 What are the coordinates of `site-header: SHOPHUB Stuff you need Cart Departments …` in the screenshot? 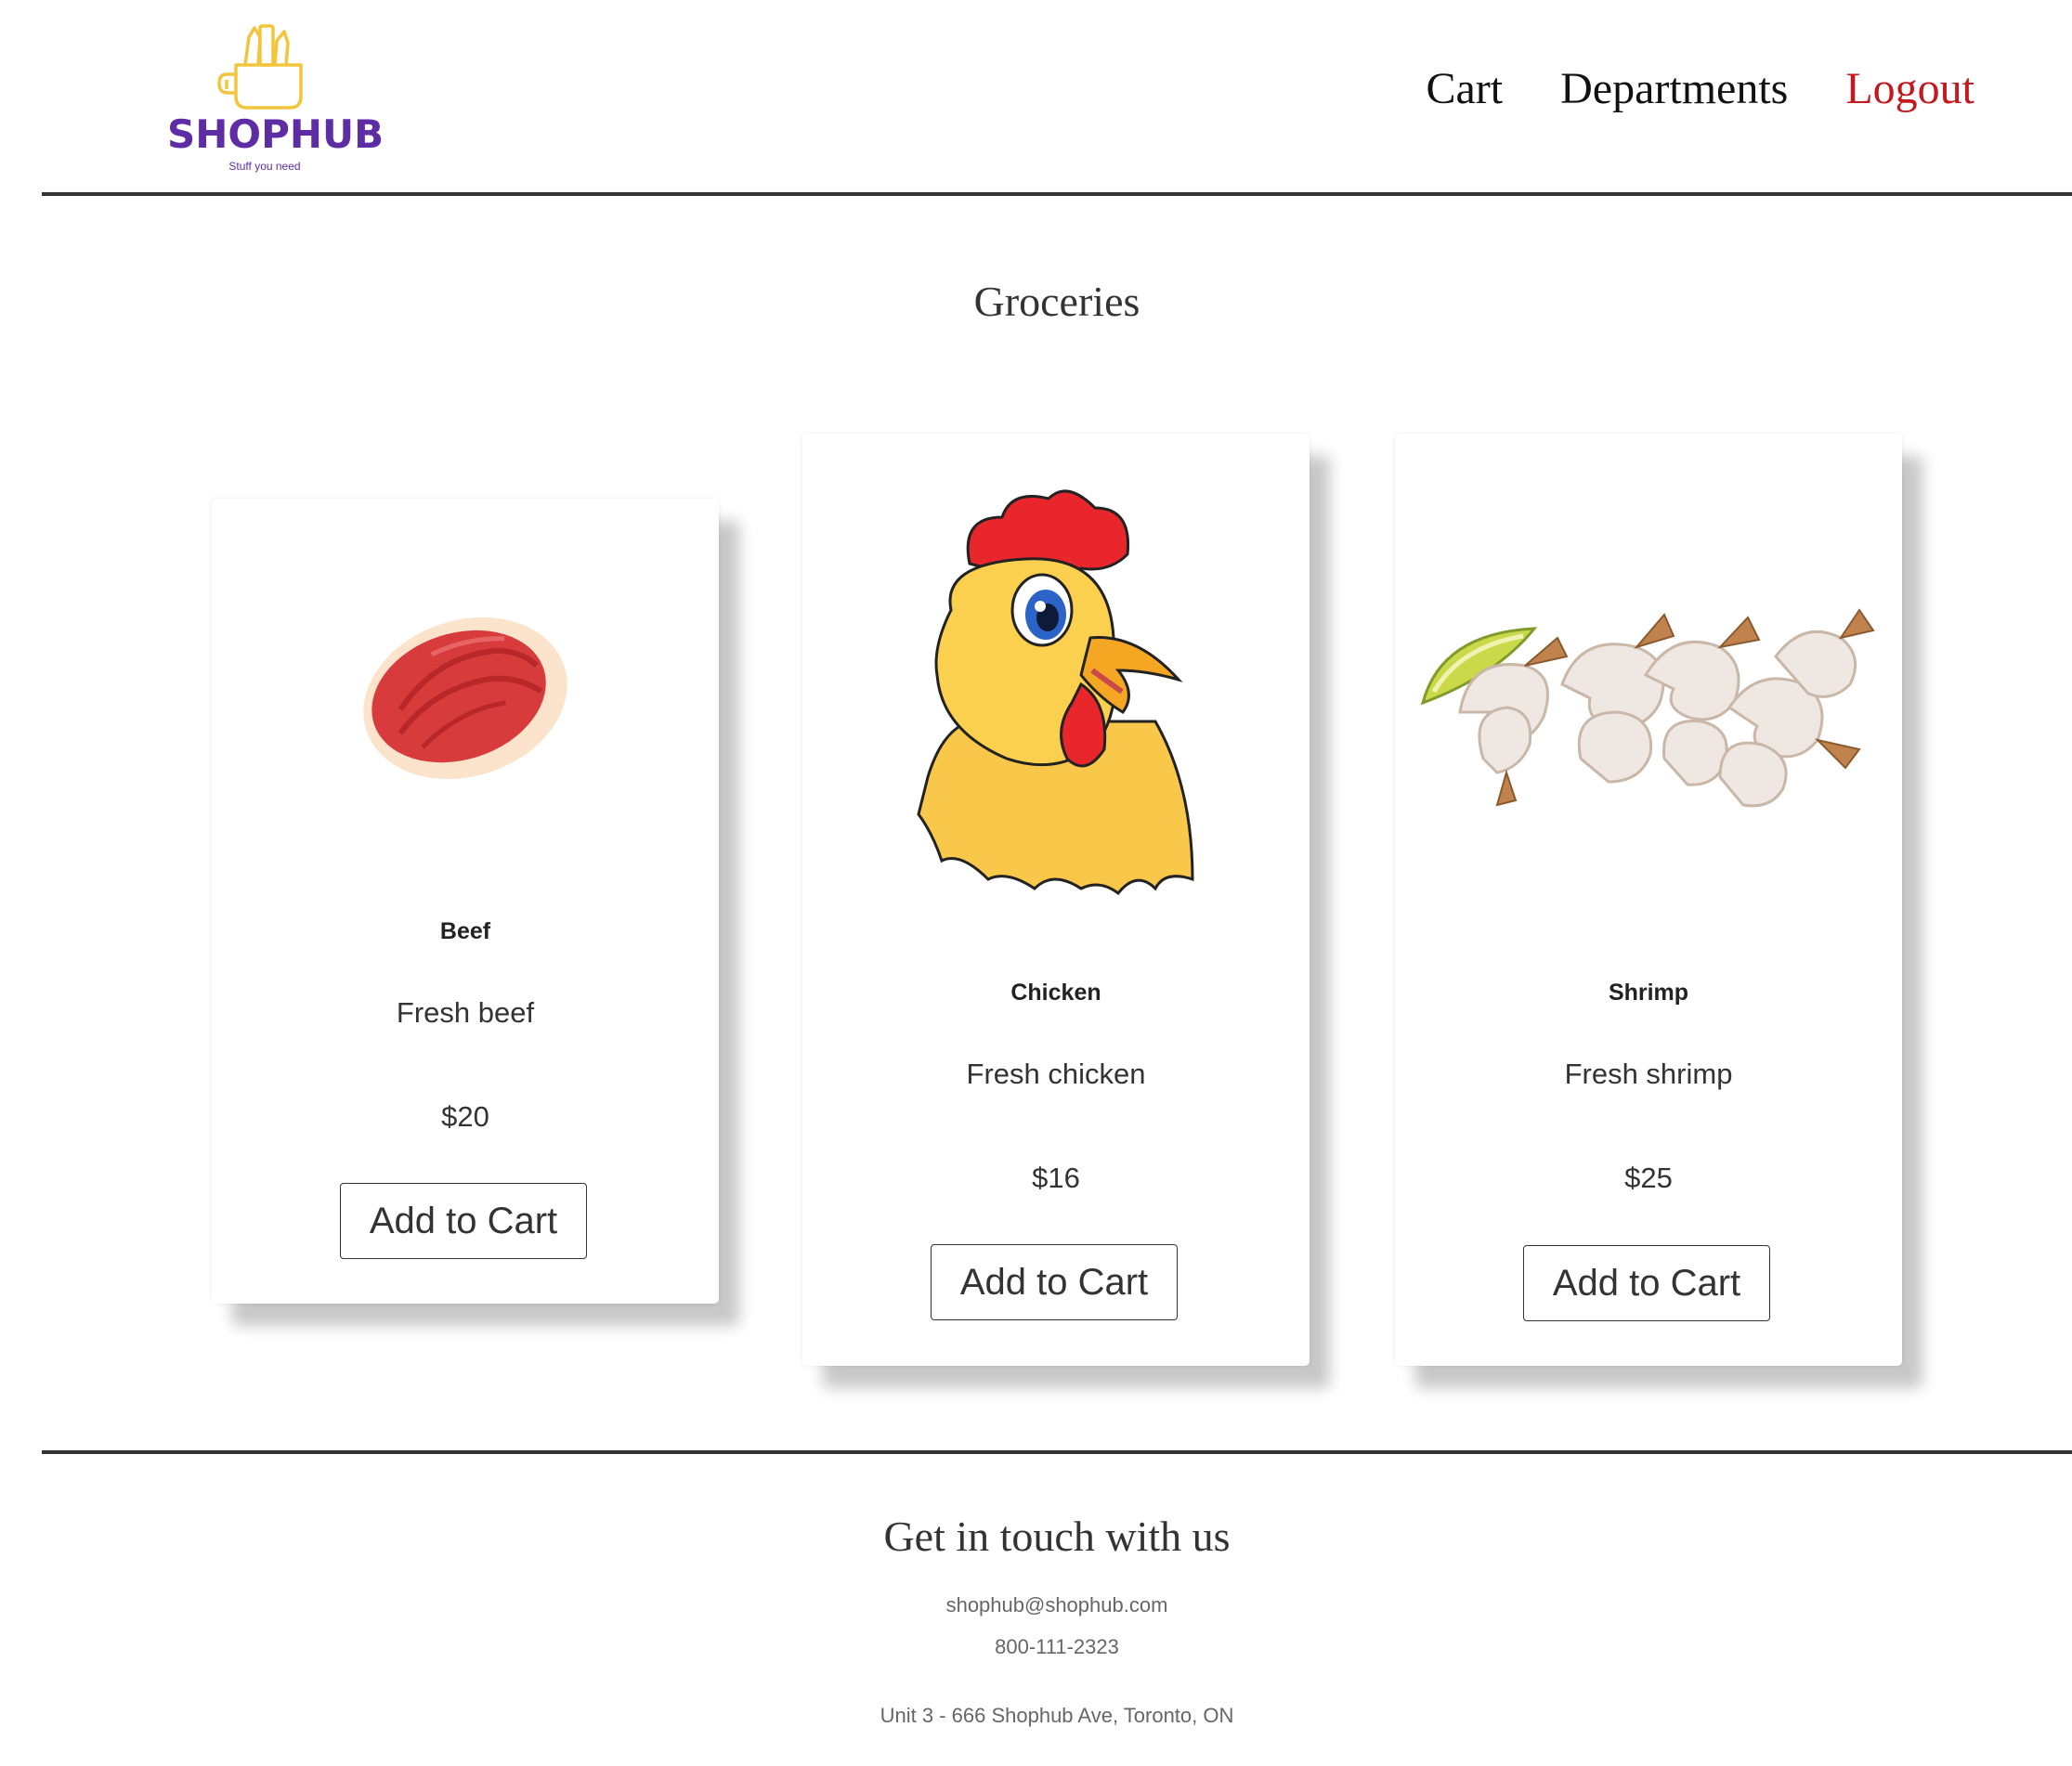 It's located at (1036, 99).